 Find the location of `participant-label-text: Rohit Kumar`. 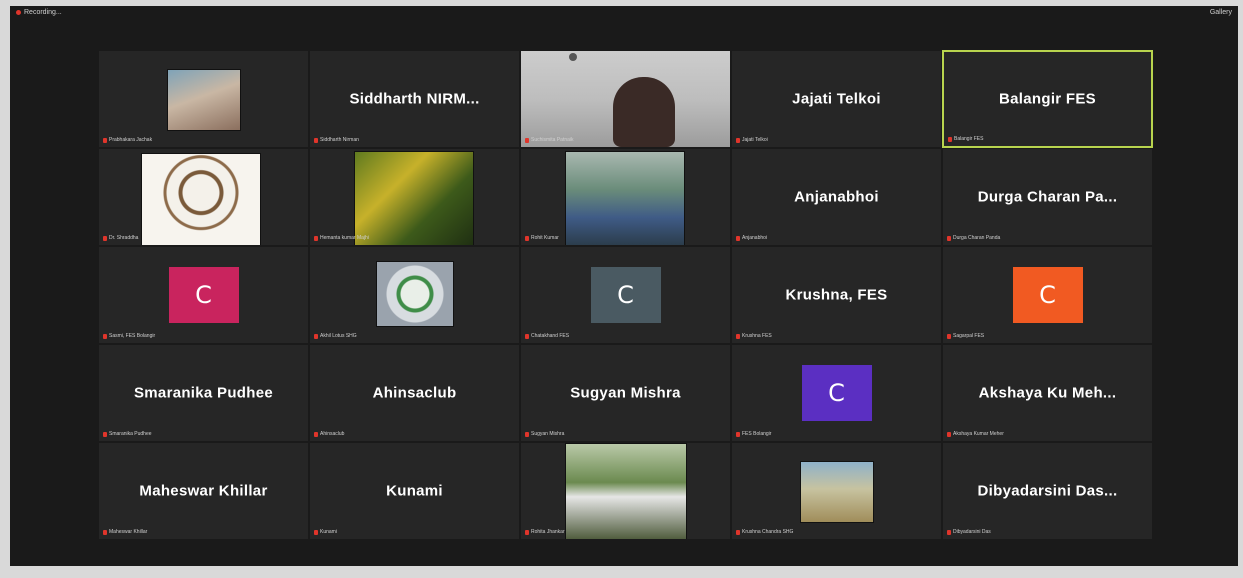

participant-label-text: Rohit Kumar is located at coordinates (545, 238).